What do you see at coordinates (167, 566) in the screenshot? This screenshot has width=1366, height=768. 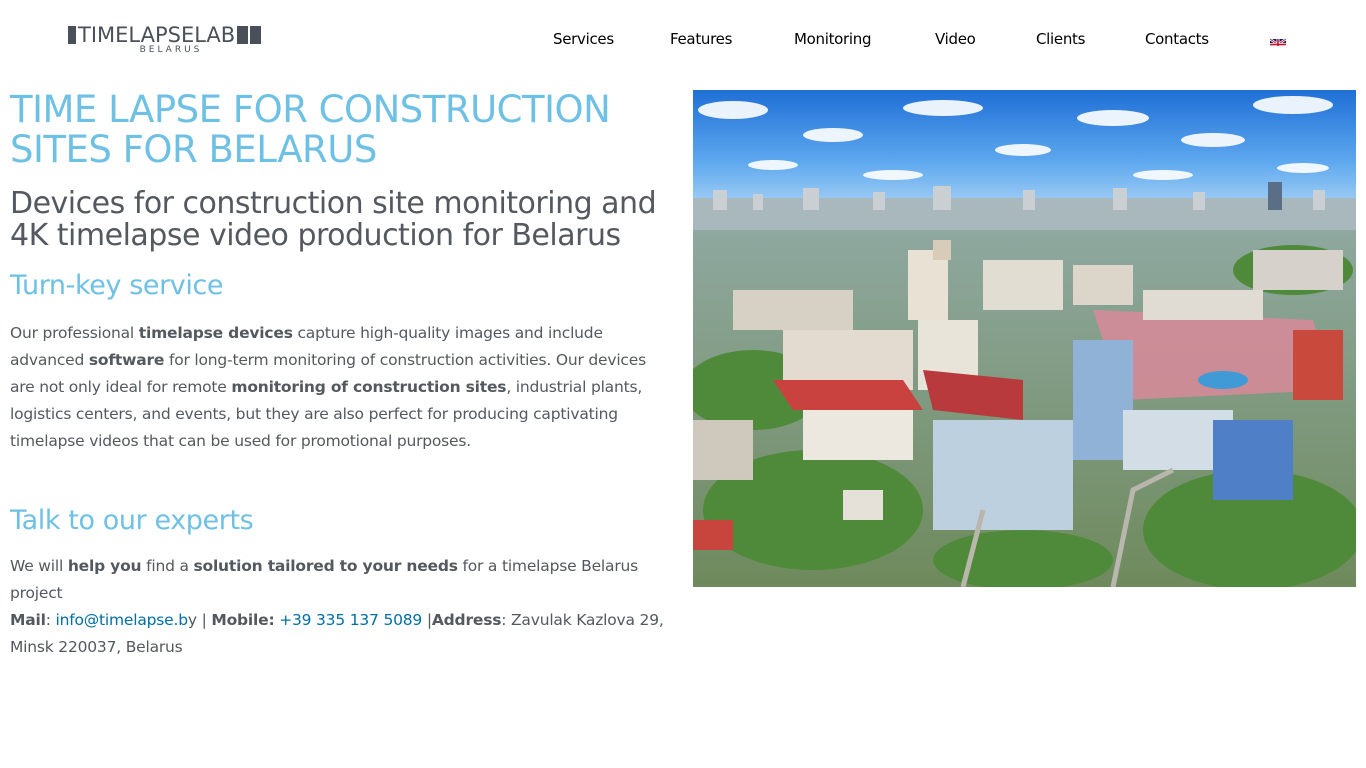 I see `contact-text: find a` at bounding box center [167, 566].